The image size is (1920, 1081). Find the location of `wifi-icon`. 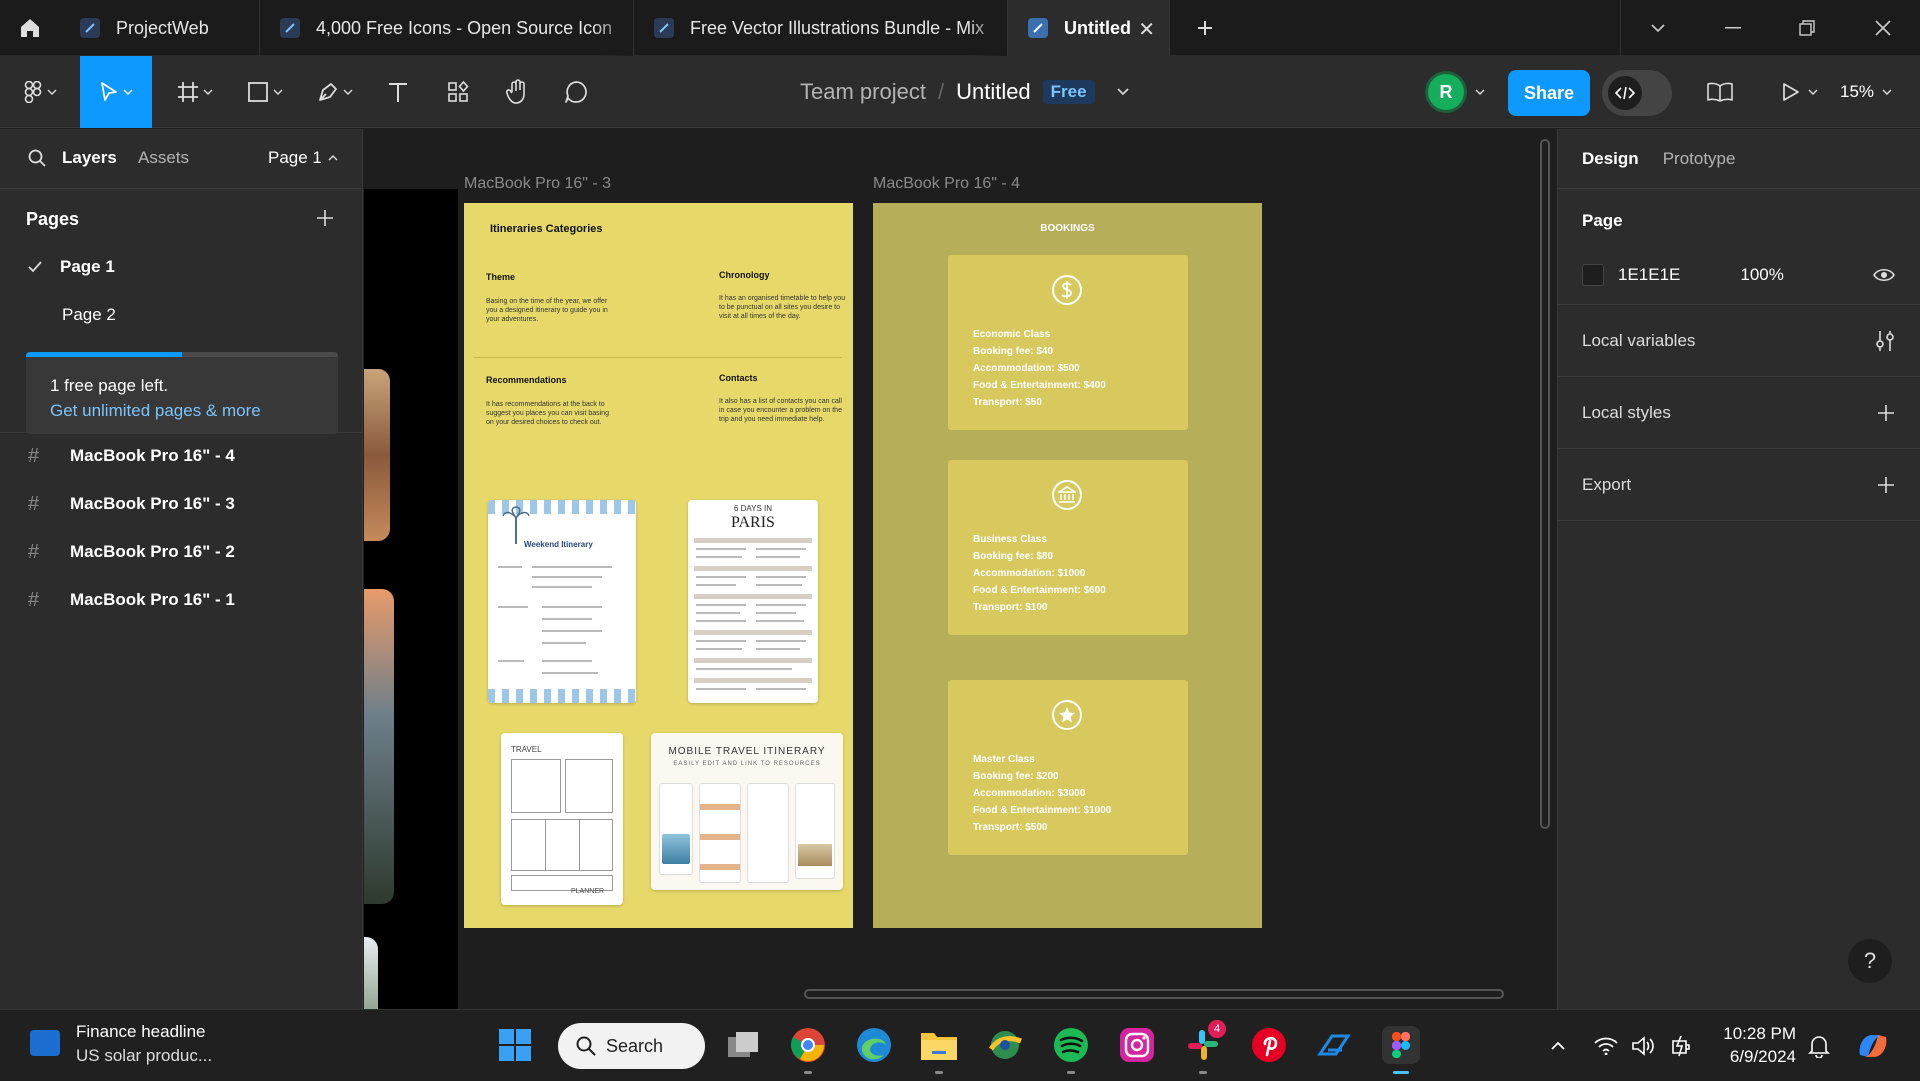

wifi-icon is located at coordinates (1606, 1046).